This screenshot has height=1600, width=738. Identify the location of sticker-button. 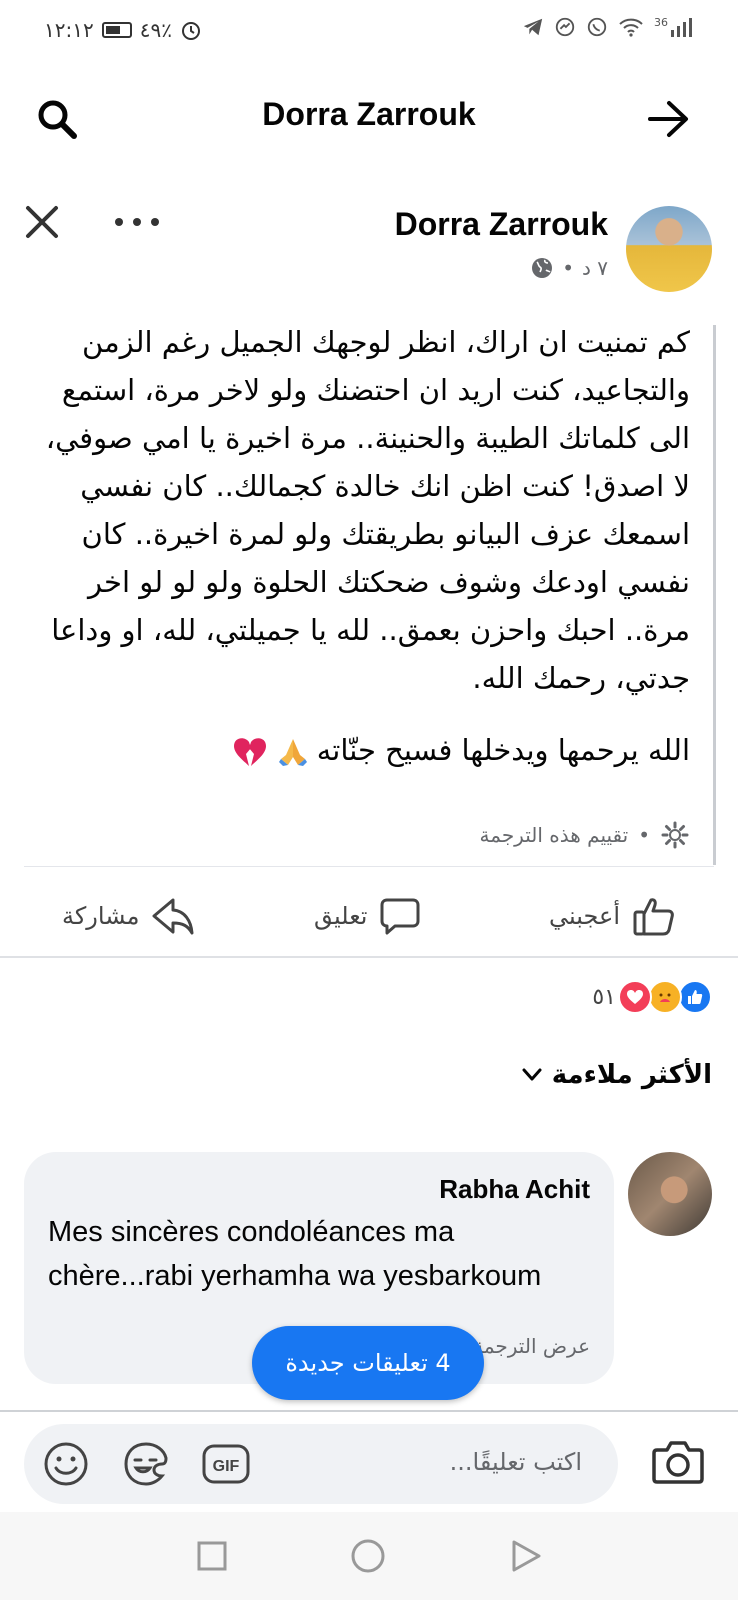
(146, 1464).